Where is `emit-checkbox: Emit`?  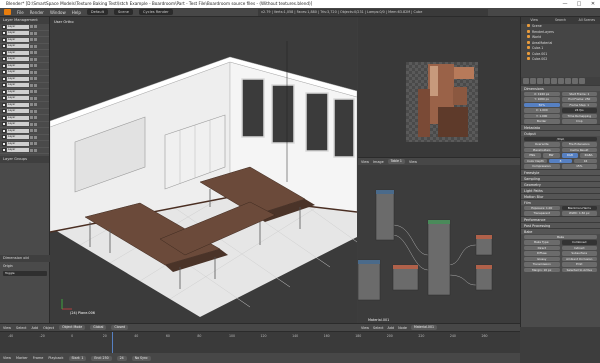 emit-checkbox: Emit is located at coordinates (579, 264).